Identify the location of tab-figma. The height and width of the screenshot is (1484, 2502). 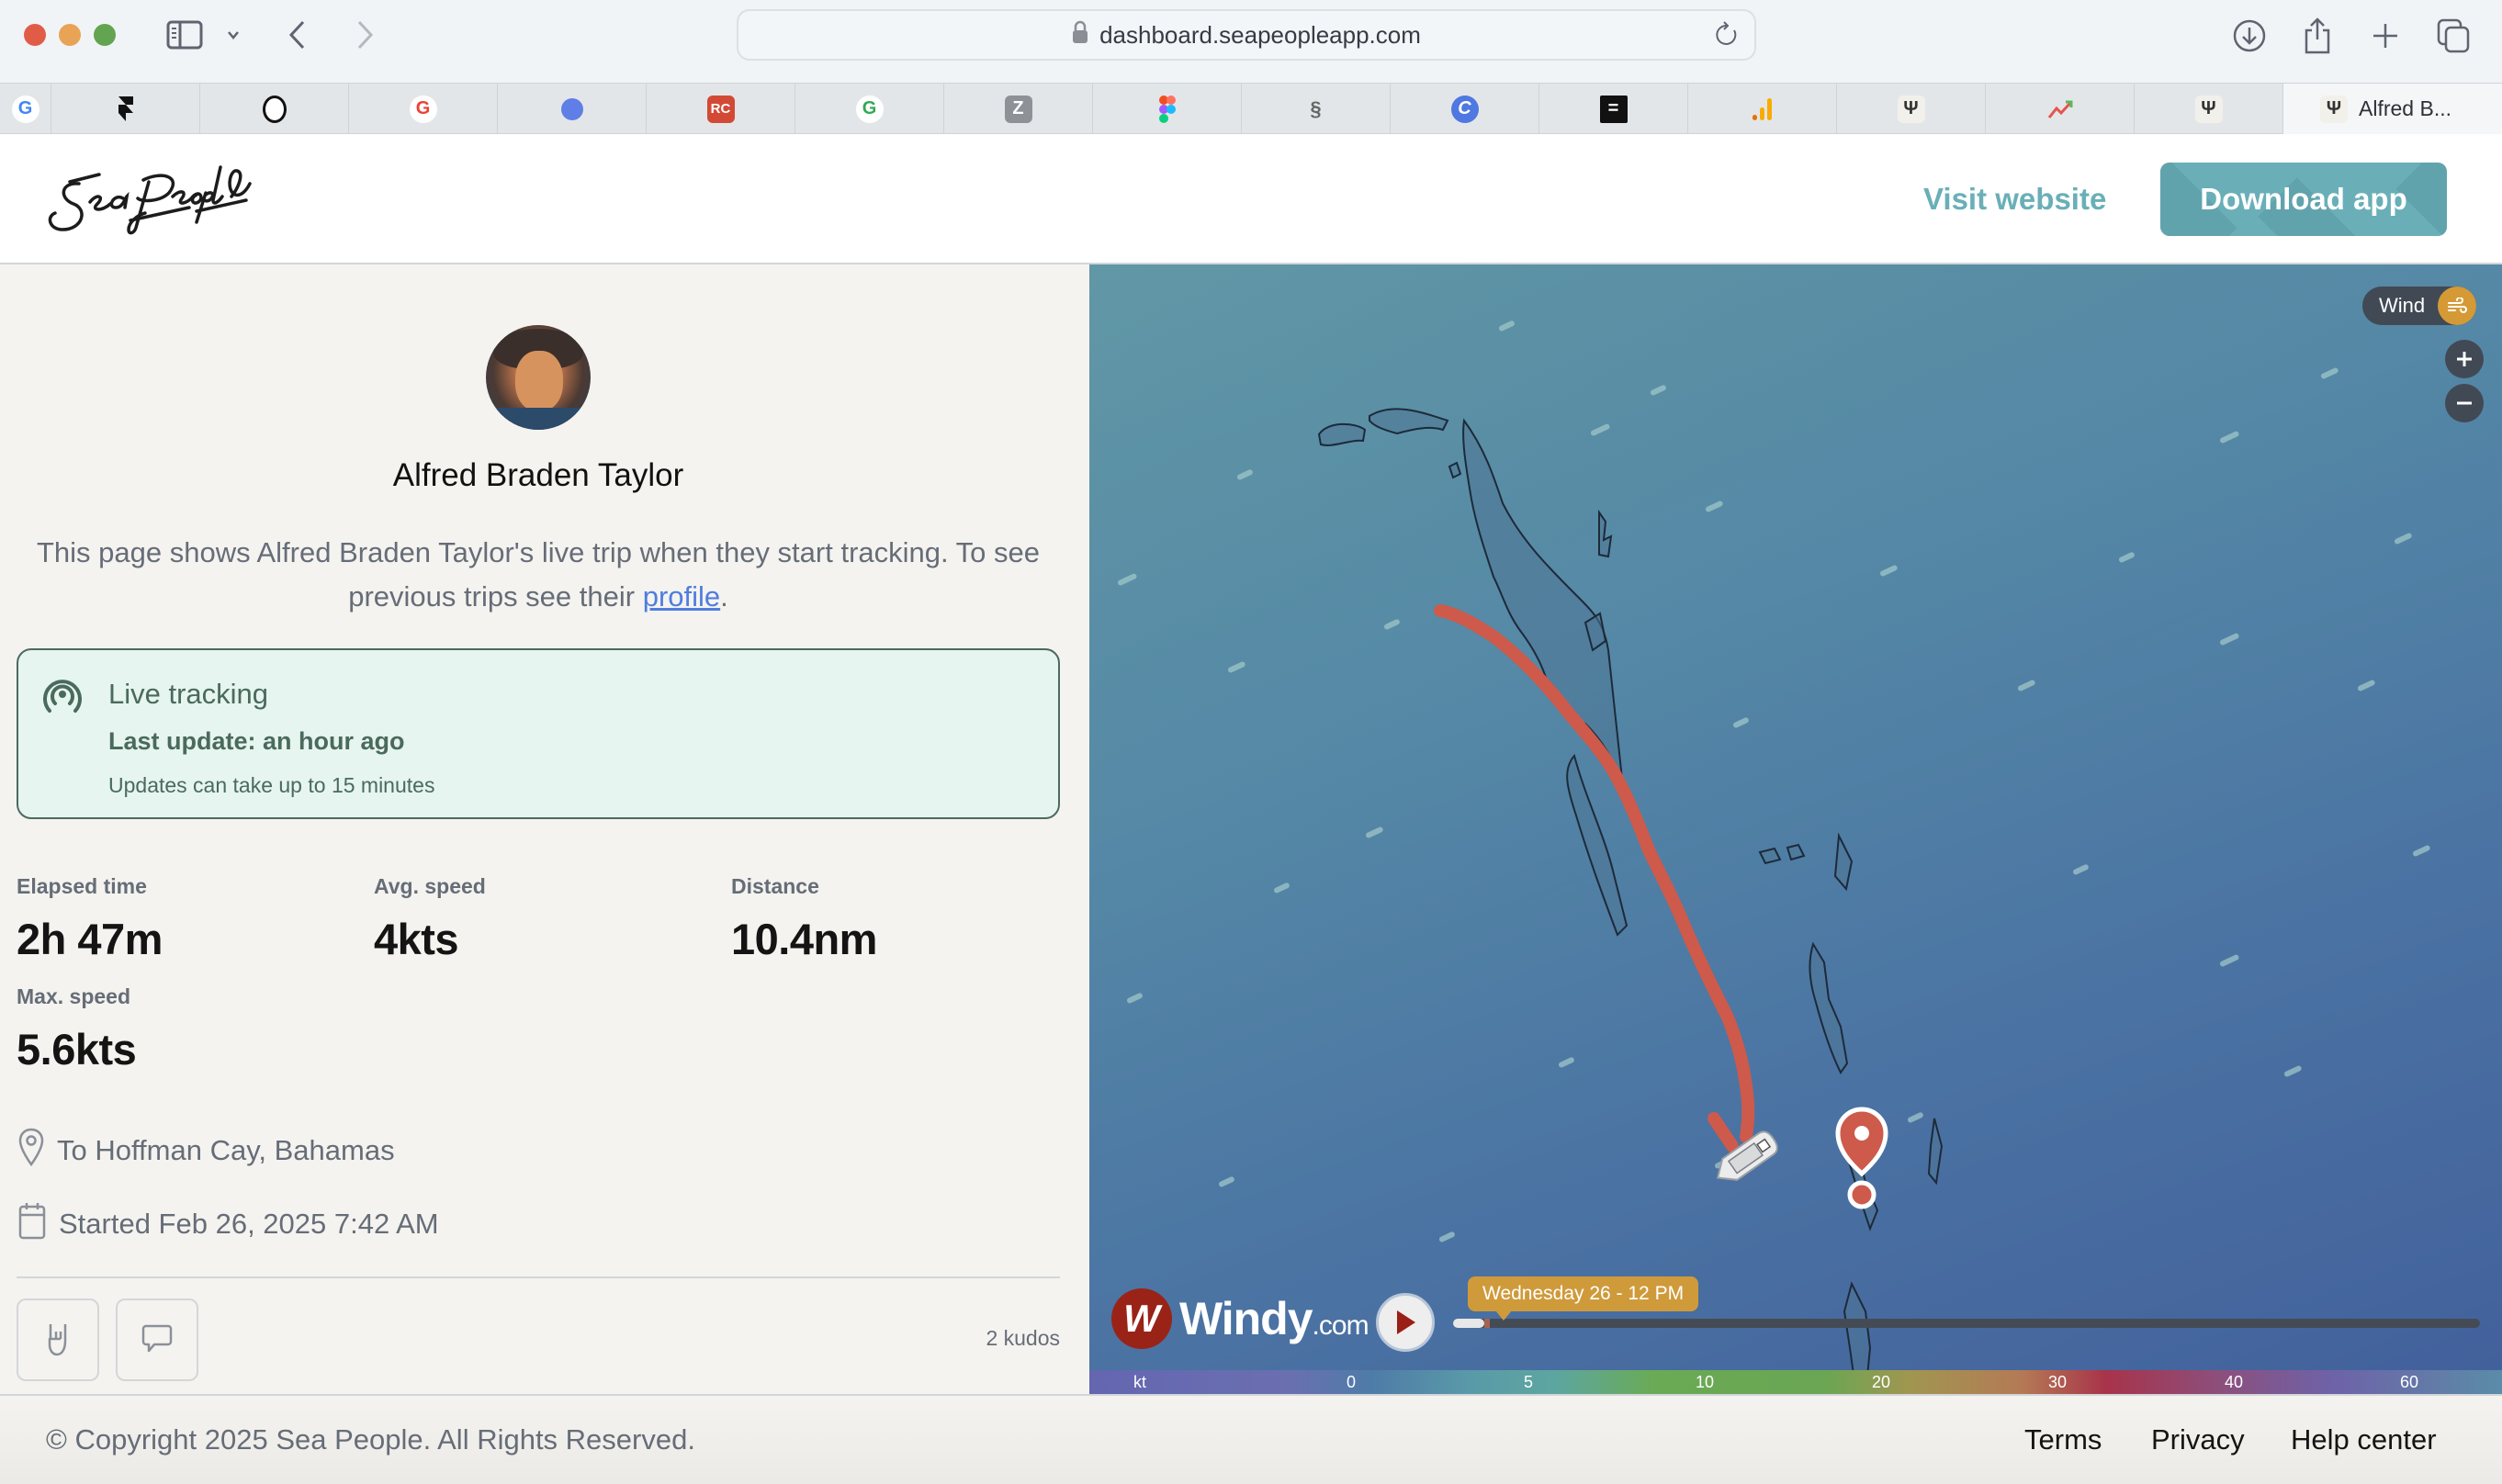
(1167, 109).